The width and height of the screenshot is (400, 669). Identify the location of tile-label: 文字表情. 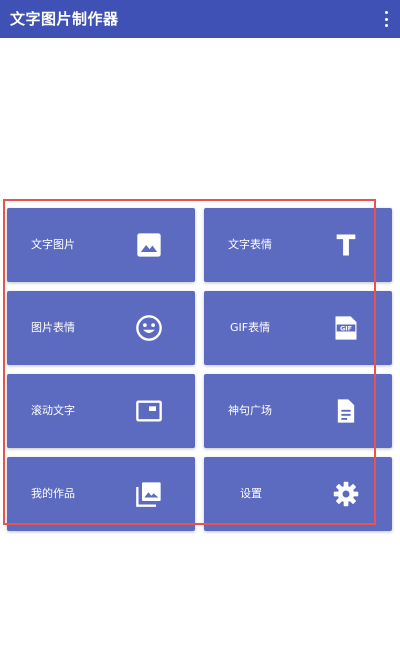
(250, 244).